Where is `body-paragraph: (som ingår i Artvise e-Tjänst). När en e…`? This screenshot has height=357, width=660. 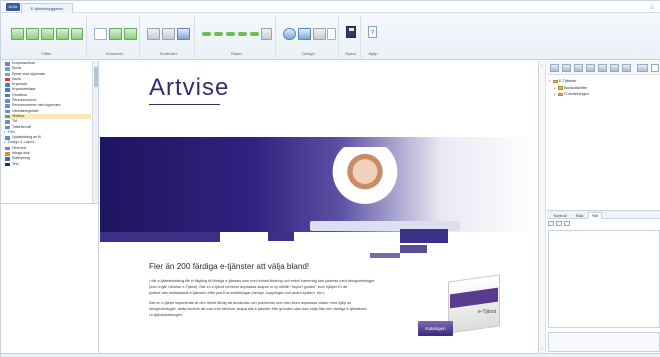 body-paragraph: (som ingår i Artvise e-Tjänst). När en e… is located at coordinates (248, 287).